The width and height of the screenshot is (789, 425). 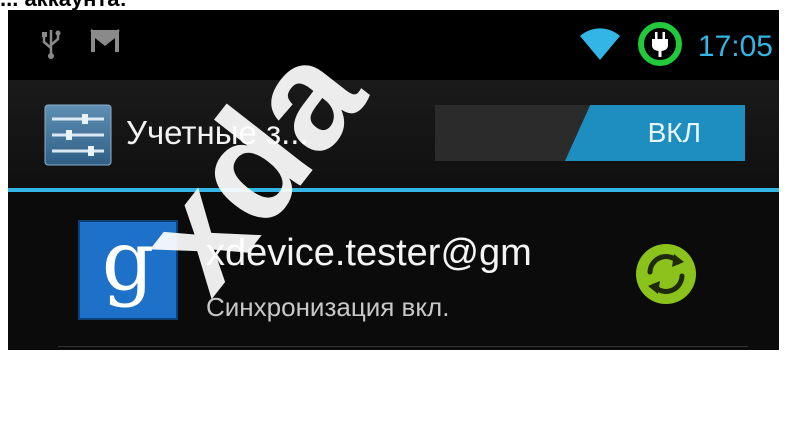 What do you see at coordinates (78, 137) in the screenshot?
I see `settings-icon` at bounding box center [78, 137].